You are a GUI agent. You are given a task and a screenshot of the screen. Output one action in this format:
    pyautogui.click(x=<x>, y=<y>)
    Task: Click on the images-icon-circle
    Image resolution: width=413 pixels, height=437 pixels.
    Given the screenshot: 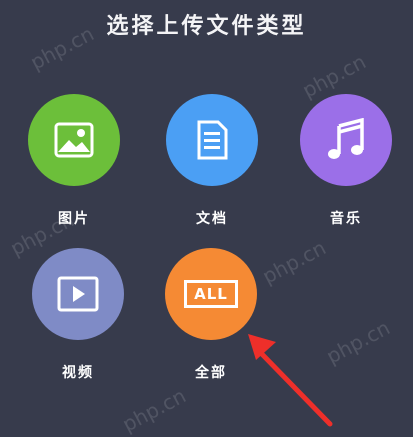 What is the action you would take?
    pyautogui.click(x=74, y=140)
    